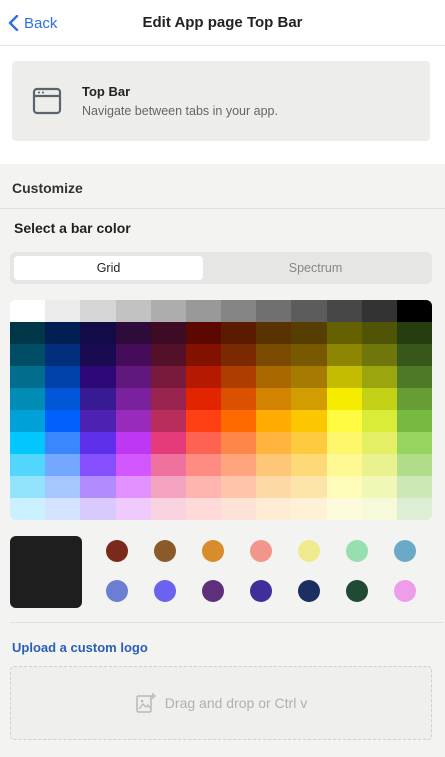 The height and width of the screenshot is (757, 445). Describe the element at coordinates (80, 647) in the screenshot. I see `upload-logo-link: Upload a custom logo` at that location.